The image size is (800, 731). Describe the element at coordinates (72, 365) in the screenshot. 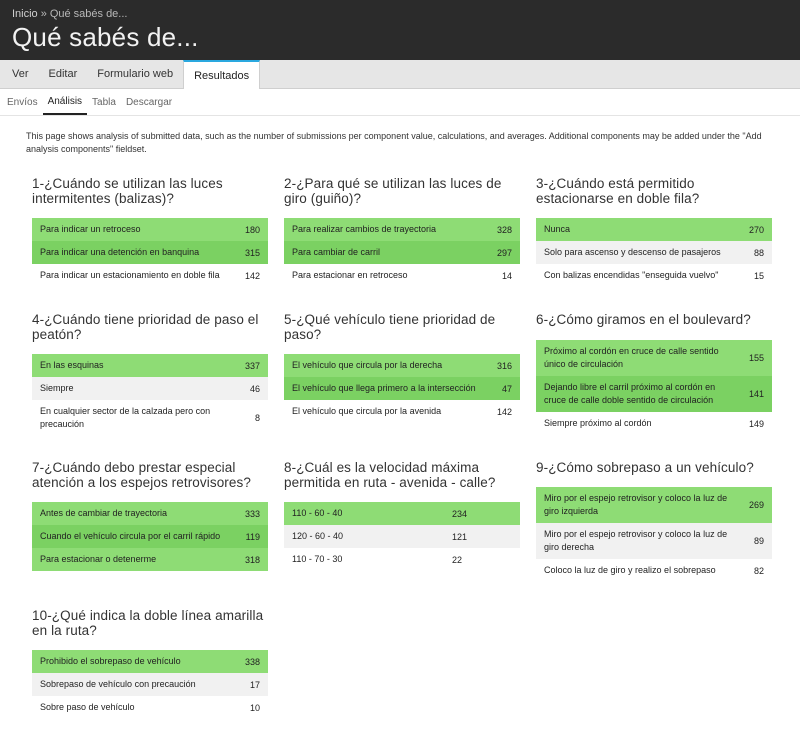

I see `option-label: En las esquinas` at that location.